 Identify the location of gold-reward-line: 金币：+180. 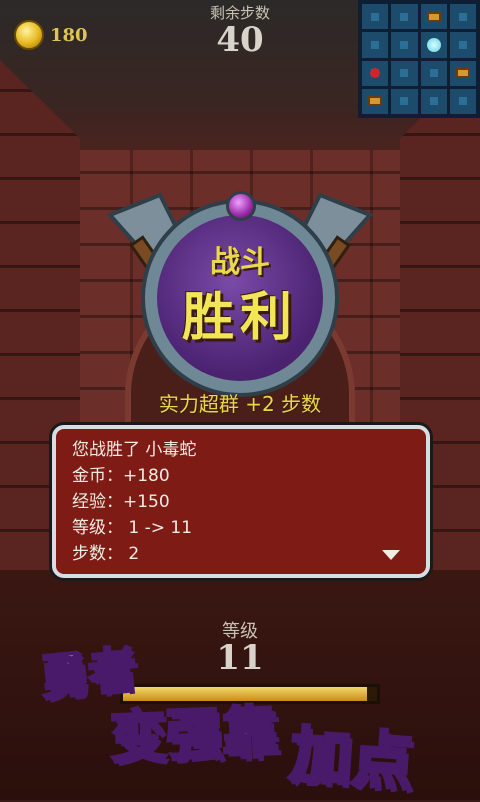
(121, 476).